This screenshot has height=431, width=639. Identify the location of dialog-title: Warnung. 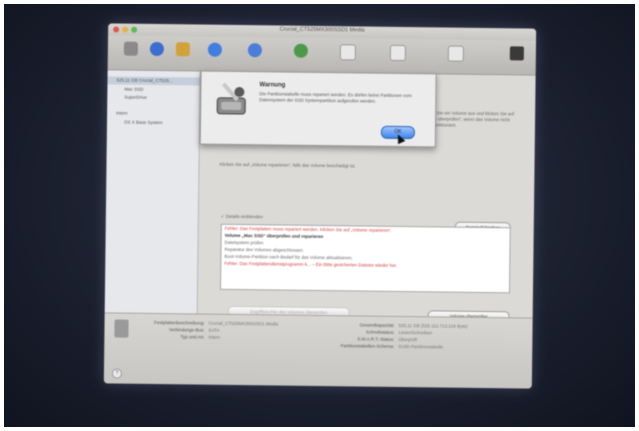
(272, 85).